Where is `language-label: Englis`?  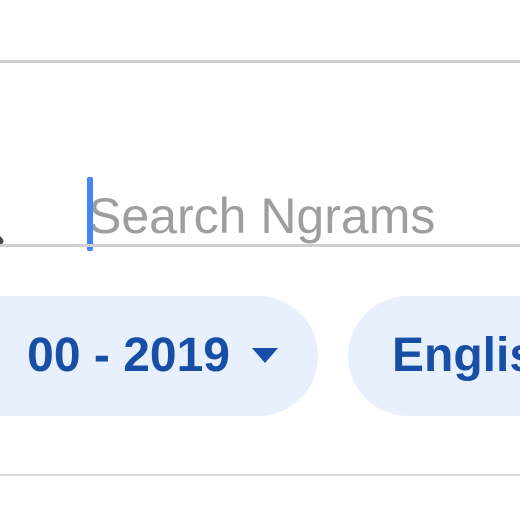
language-label: Englis is located at coordinates (456, 355).